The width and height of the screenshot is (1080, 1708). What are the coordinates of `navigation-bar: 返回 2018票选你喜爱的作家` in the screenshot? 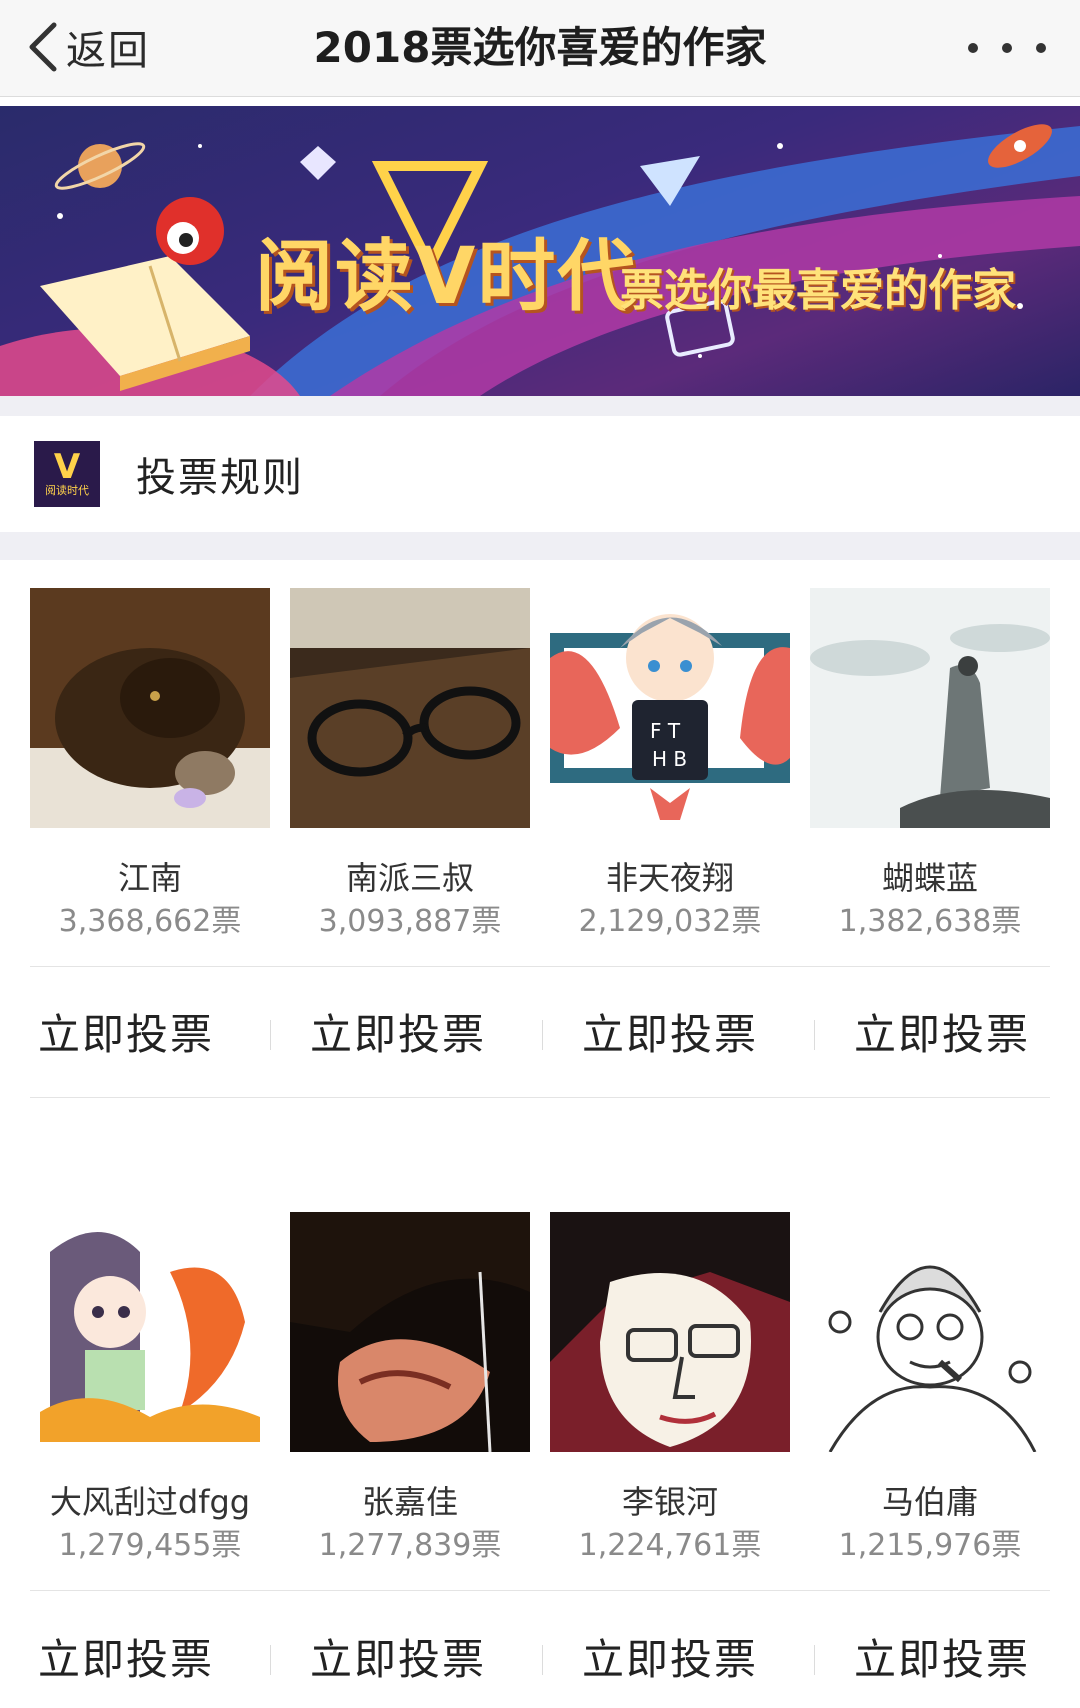 It's located at (540, 48).